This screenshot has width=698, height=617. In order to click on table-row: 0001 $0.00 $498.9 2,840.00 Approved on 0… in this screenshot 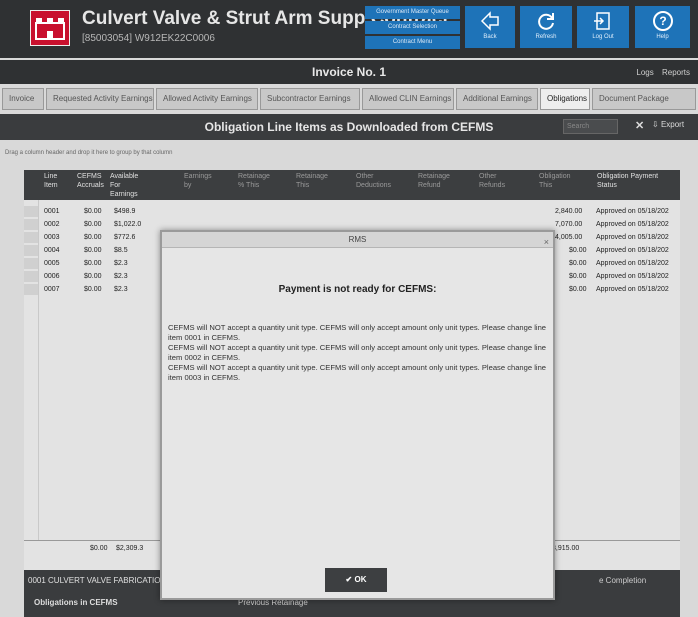, I will do `click(352, 211)`.